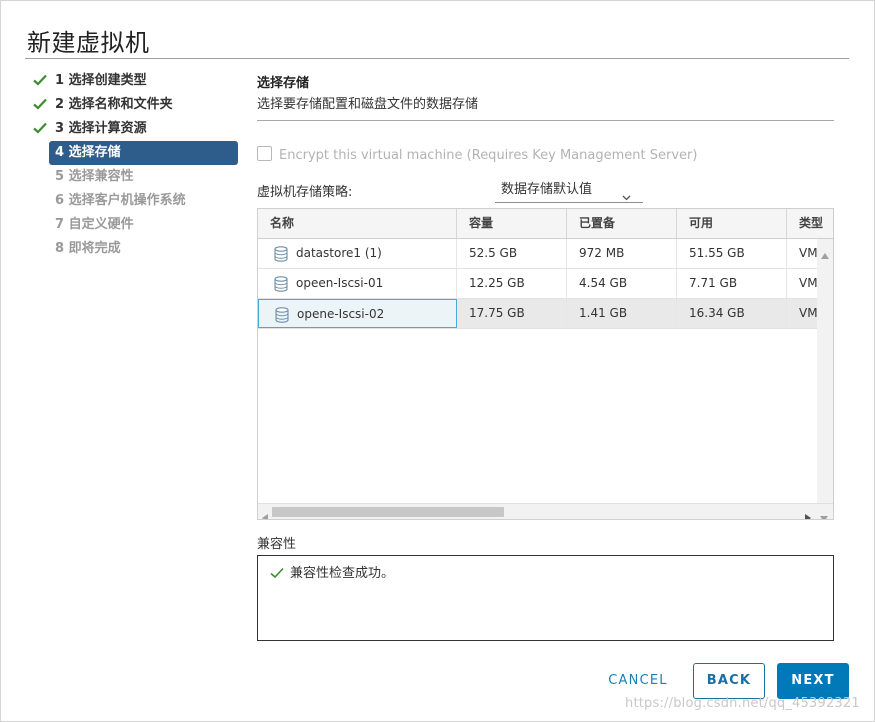 The image size is (875, 722). I want to click on scroll-right-icon, so click(808, 513).